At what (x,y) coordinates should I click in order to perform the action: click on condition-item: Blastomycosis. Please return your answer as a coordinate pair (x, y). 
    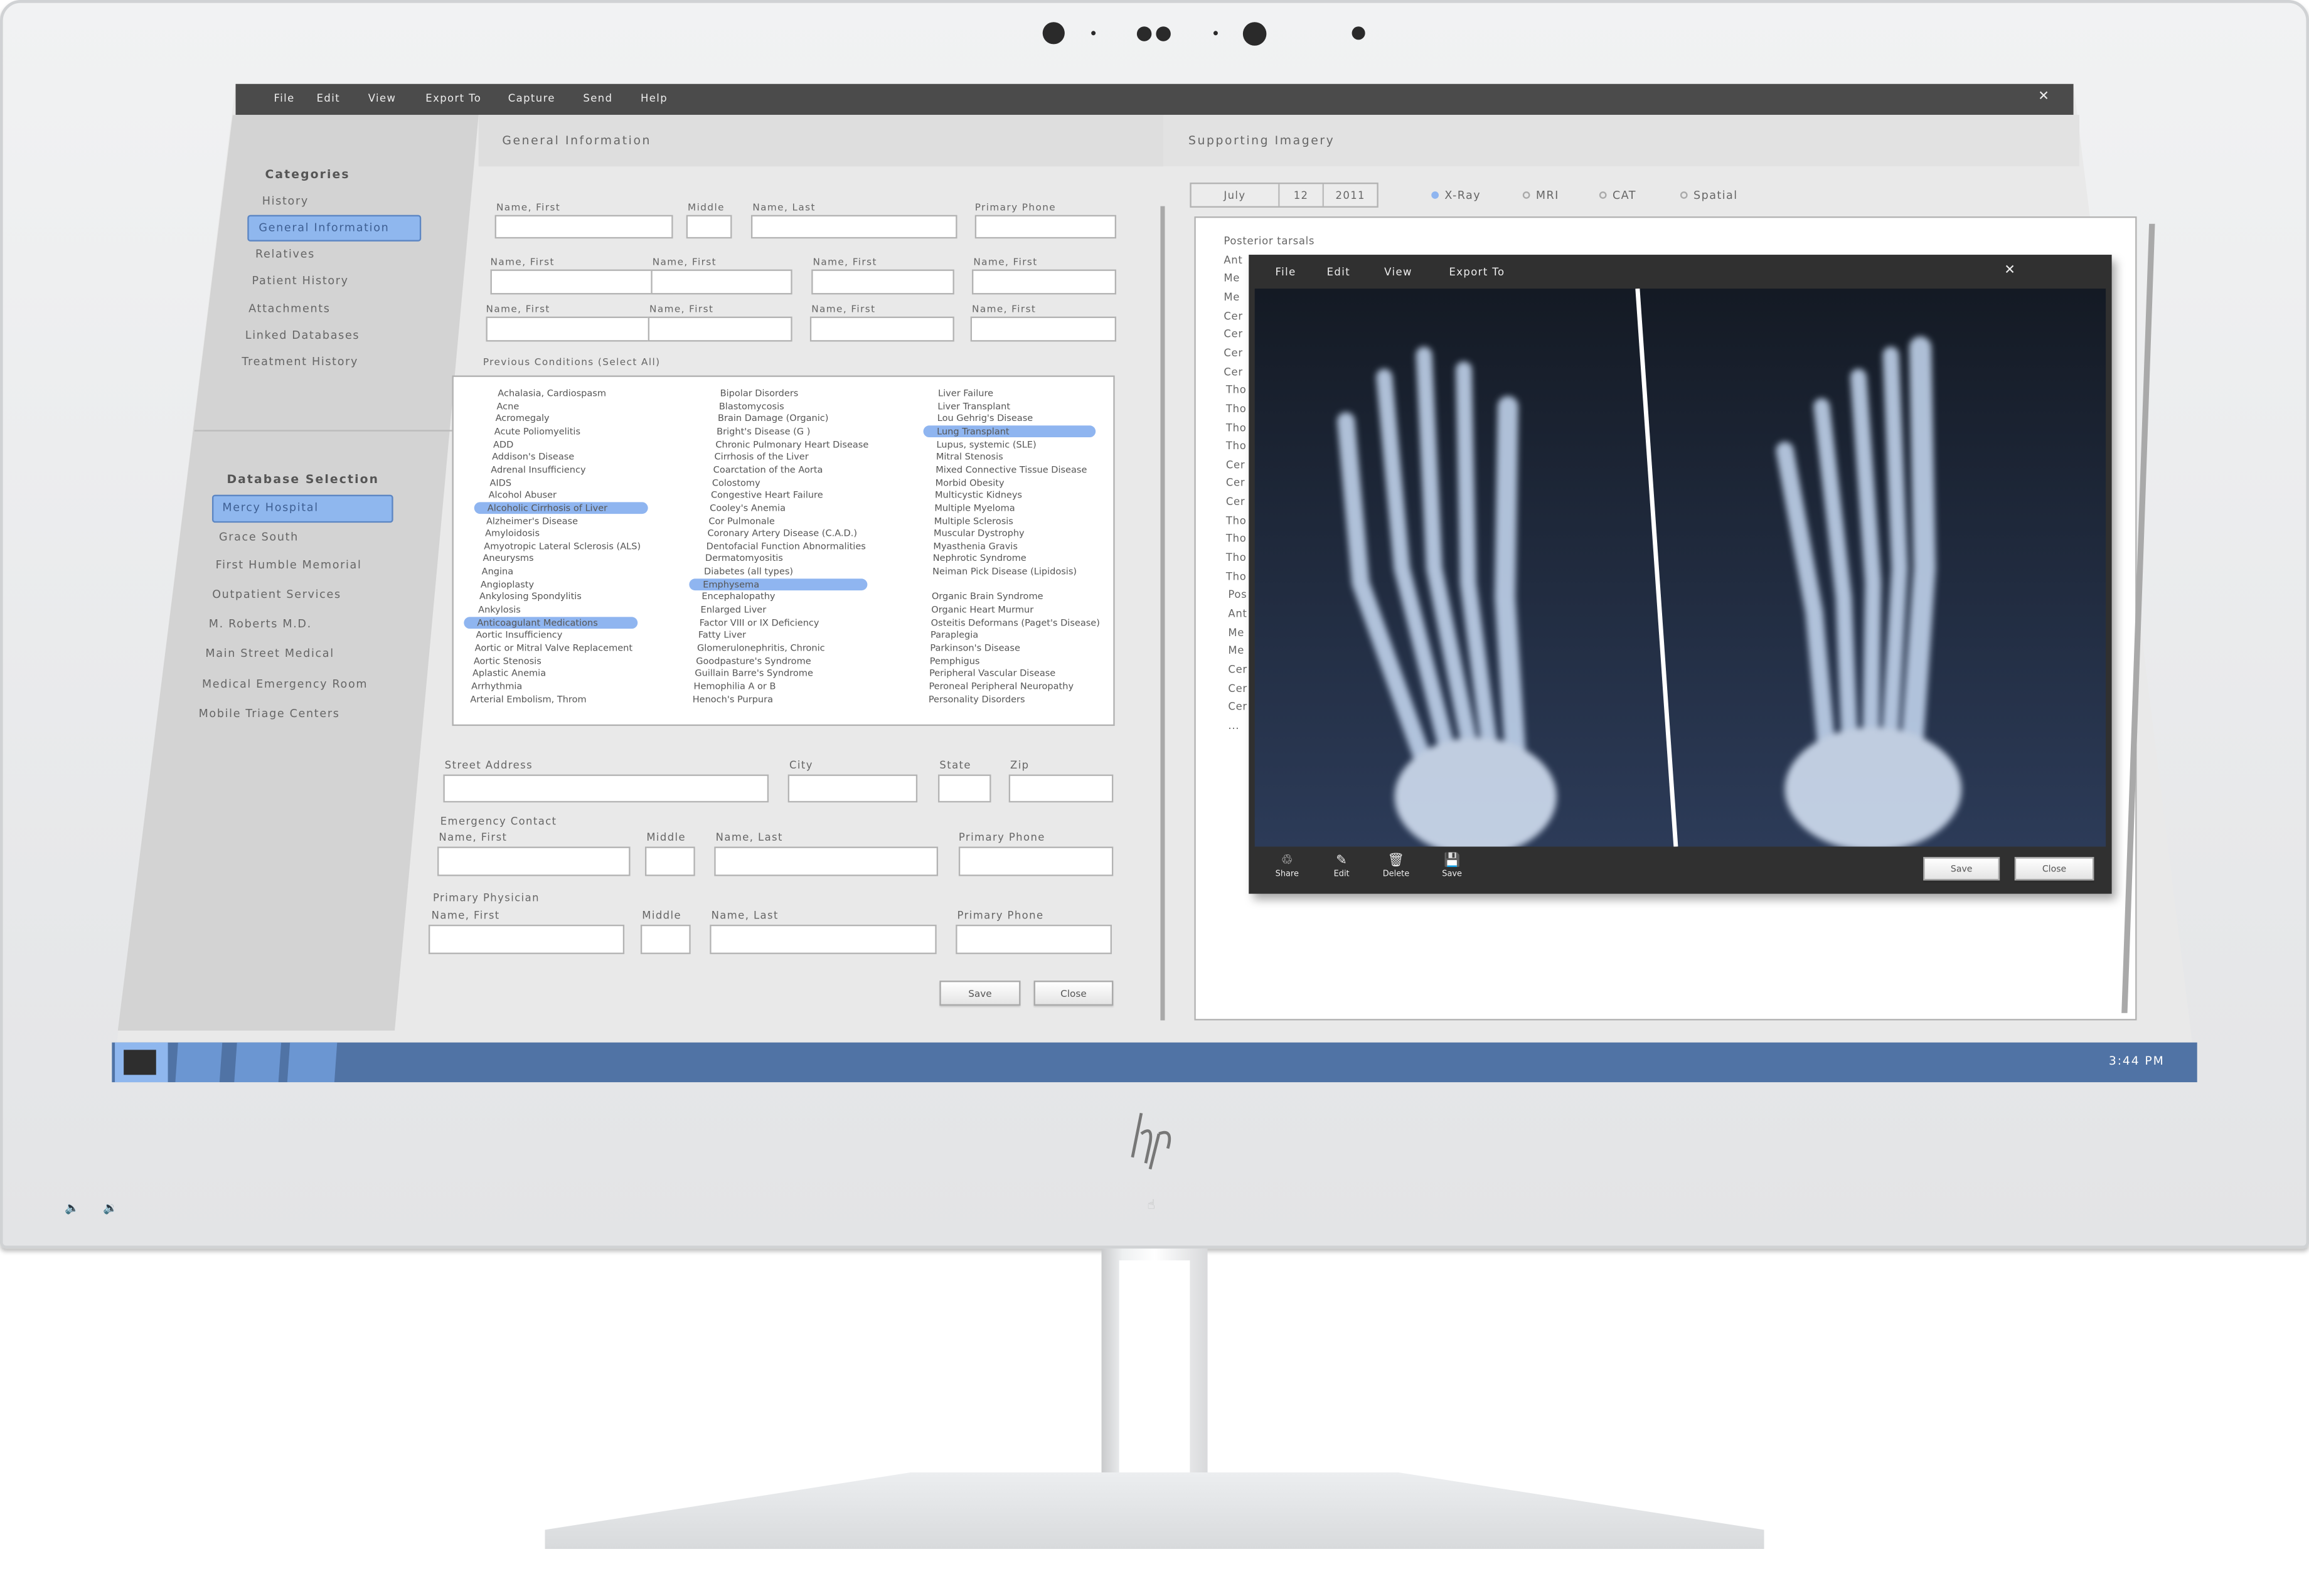
    Looking at the image, I should click on (751, 407).